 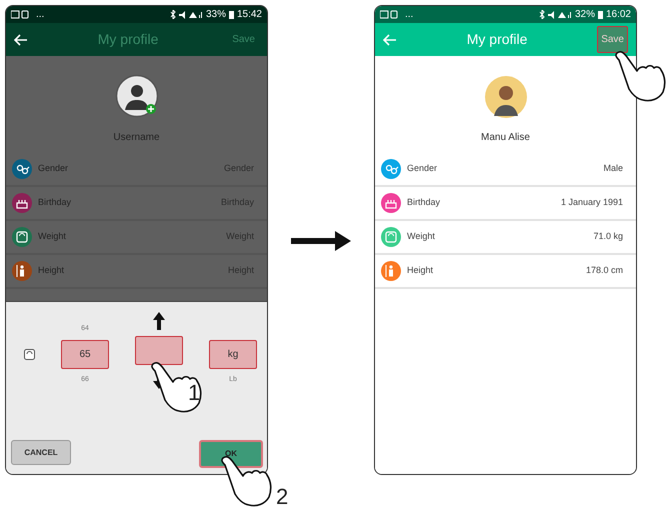 What do you see at coordinates (505, 138) in the screenshot?
I see `username: Manu Alise` at bounding box center [505, 138].